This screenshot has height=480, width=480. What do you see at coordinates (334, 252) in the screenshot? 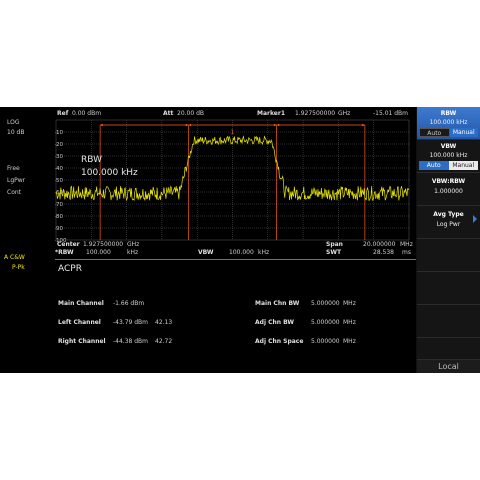
I see `swt-label: SWT` at bounding box center [334, 252].